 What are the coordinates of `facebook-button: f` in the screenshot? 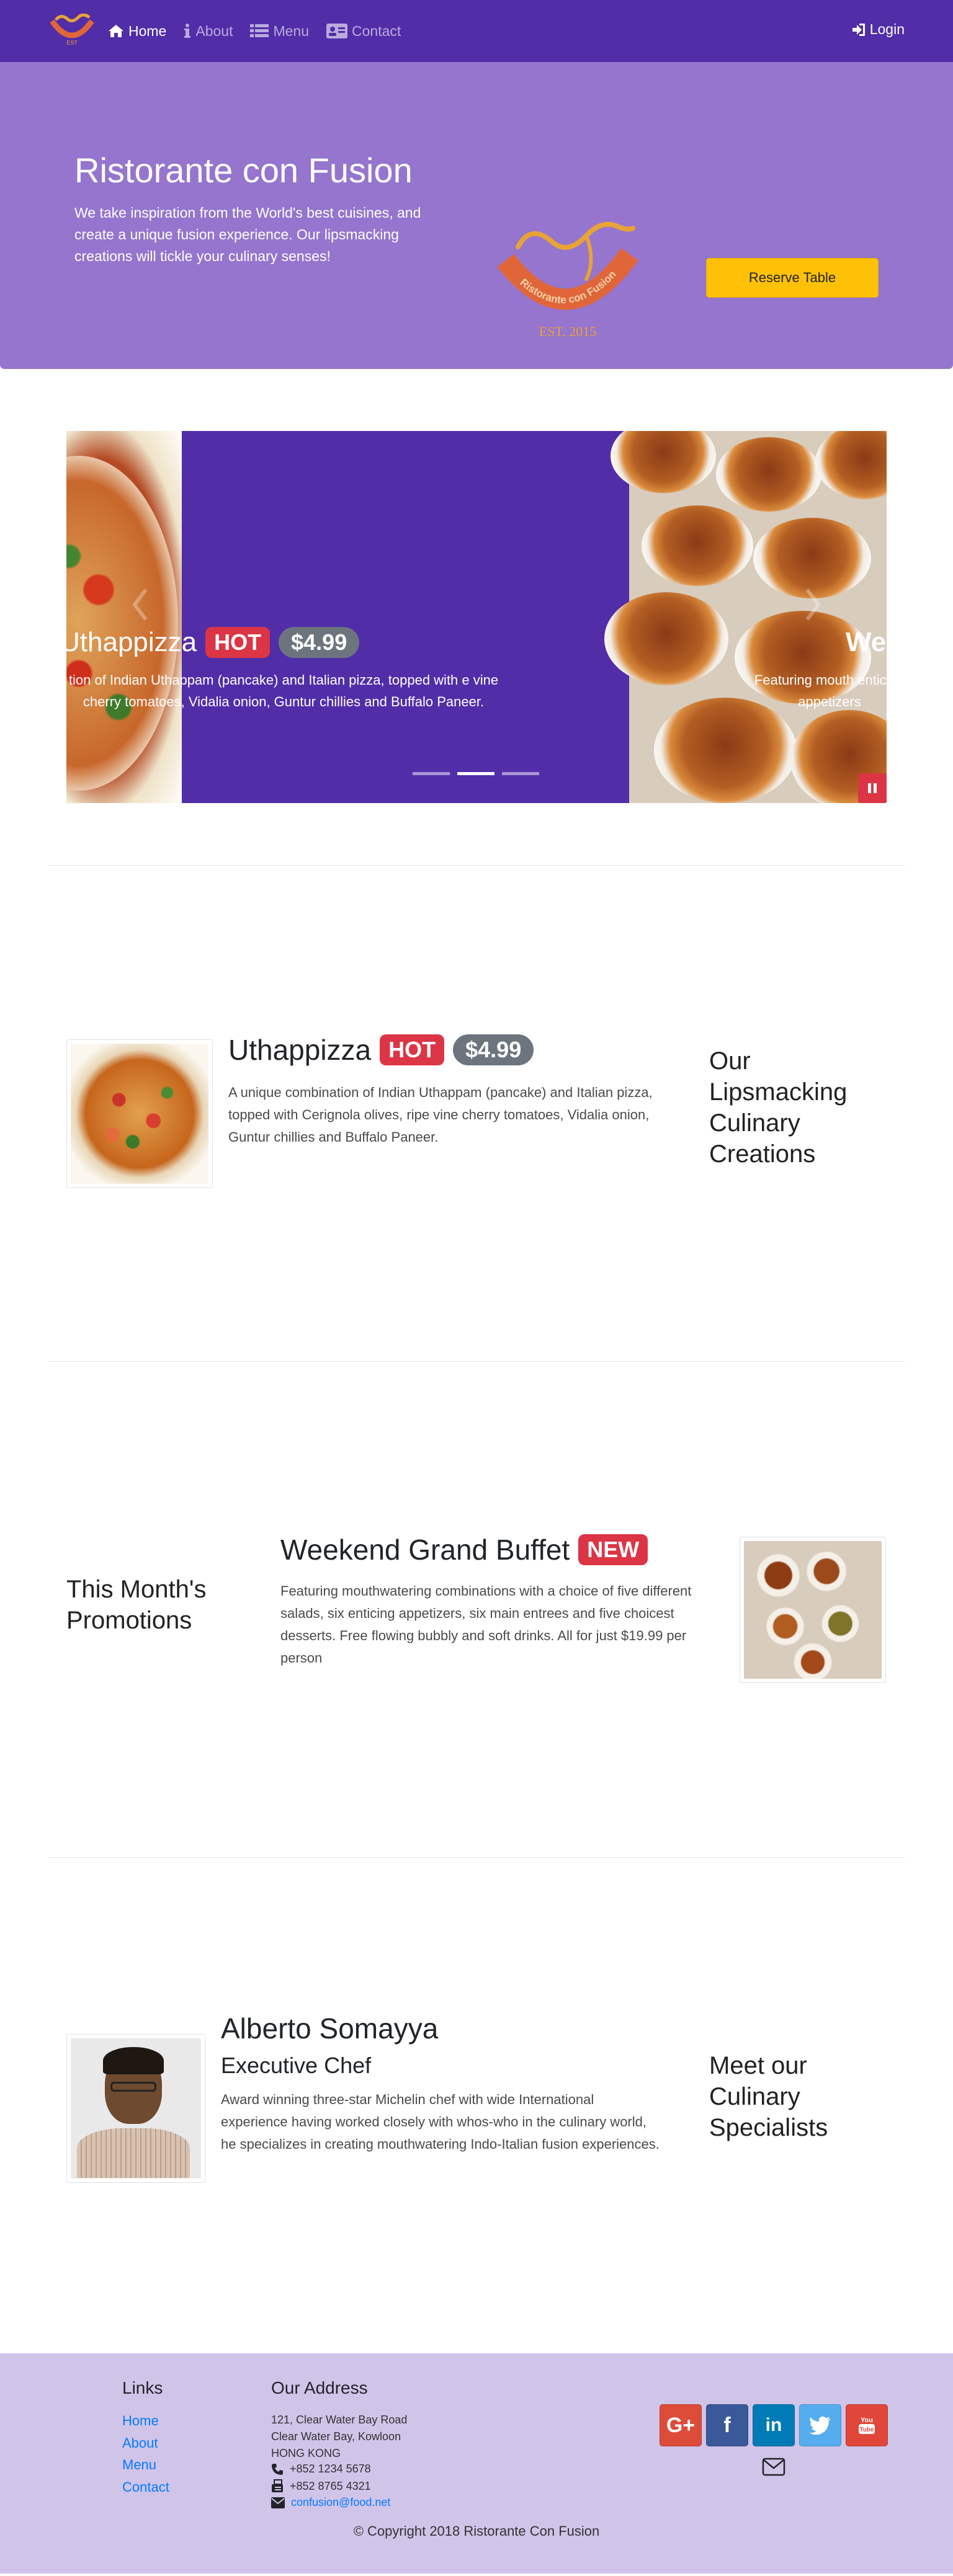 It's located at (727, 2425).